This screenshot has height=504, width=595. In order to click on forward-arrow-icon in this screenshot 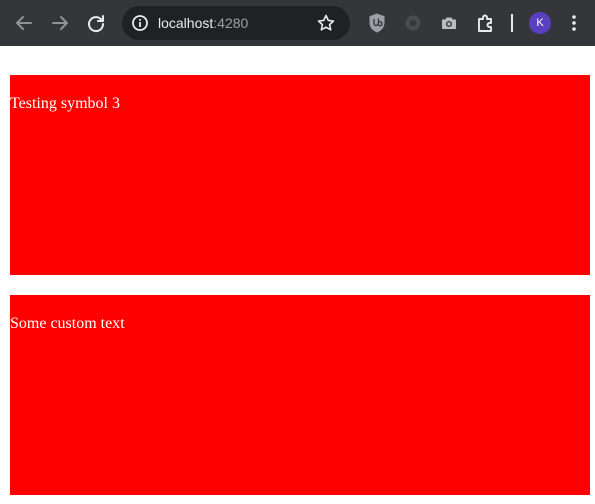, I will do `click(60, 23)`.